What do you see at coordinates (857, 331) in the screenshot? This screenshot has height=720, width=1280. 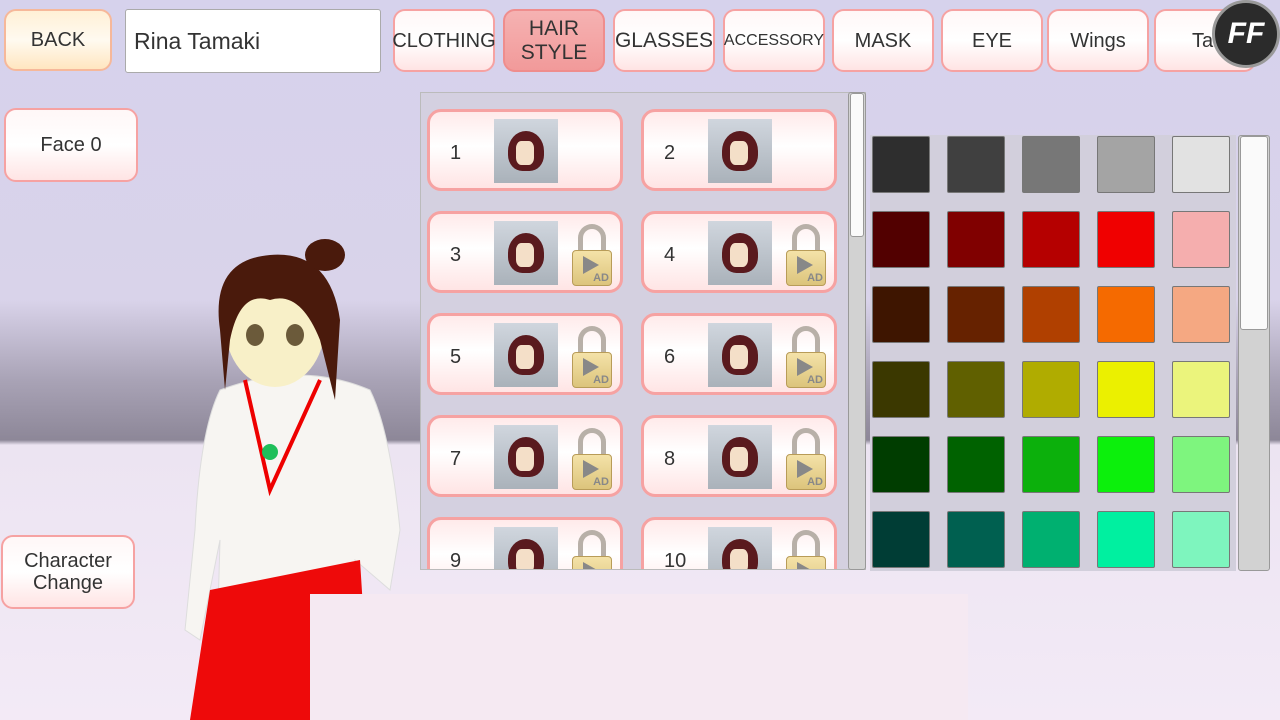 I see `hairstyle-scrollbar` at bounding box center [857, 331].